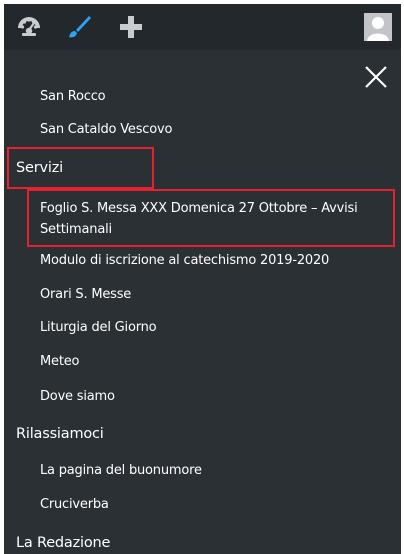  Describe the element at coordinates (202, 543) in the screenshot. I see `menu-item-la-redazione: La Redazione` at that location.